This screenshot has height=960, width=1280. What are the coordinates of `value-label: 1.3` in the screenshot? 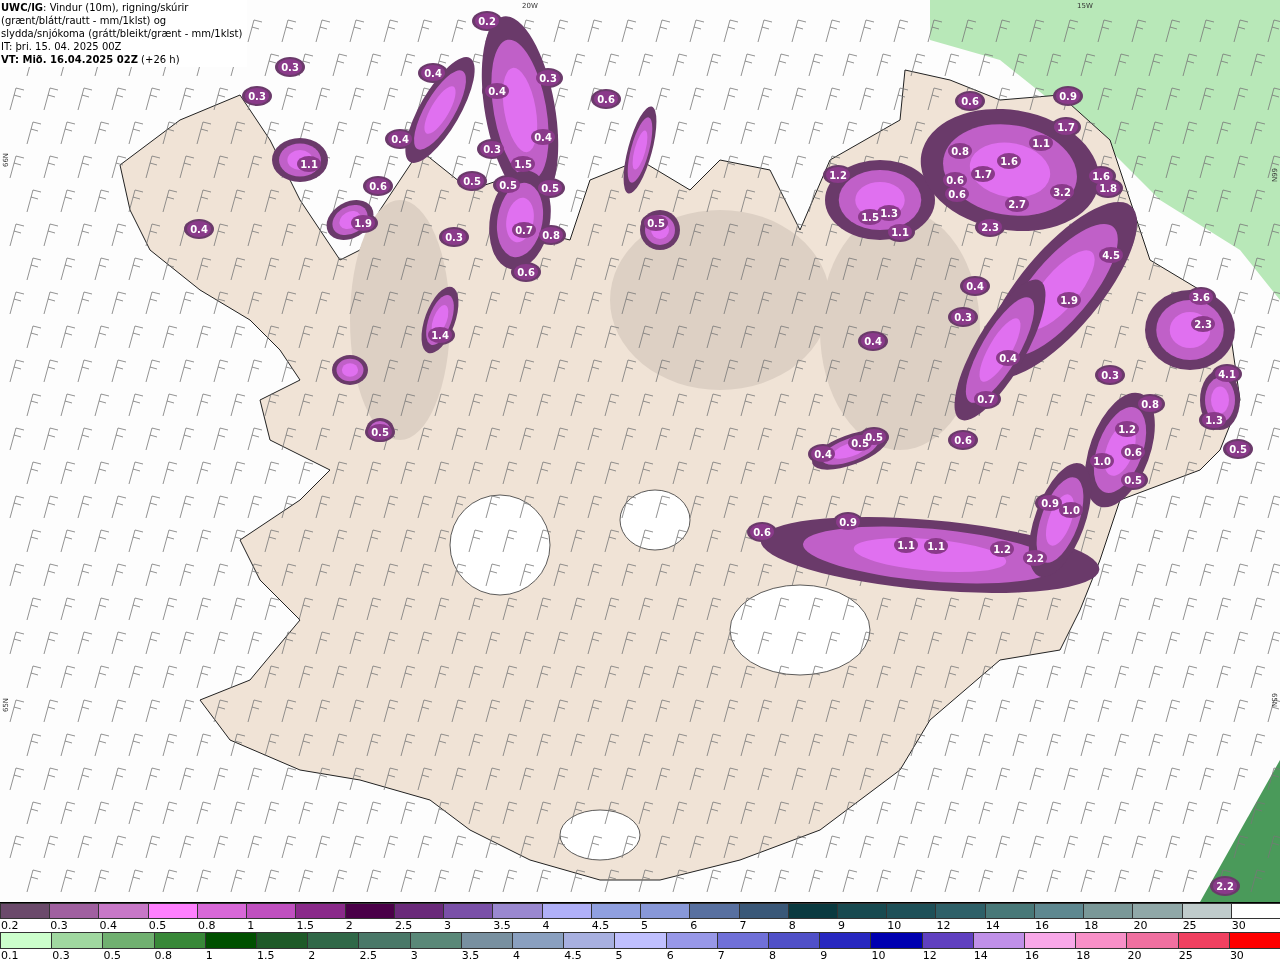 It's located at (1214, 420).